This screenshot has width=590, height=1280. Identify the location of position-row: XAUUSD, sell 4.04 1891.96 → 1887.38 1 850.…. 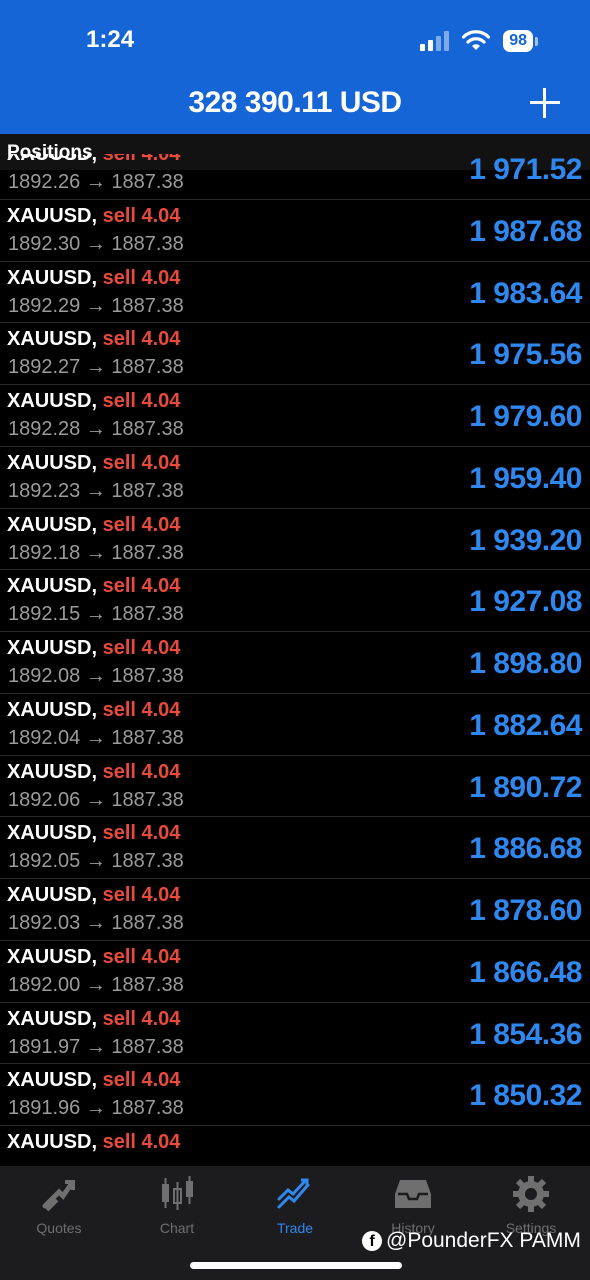
(295, 1095).